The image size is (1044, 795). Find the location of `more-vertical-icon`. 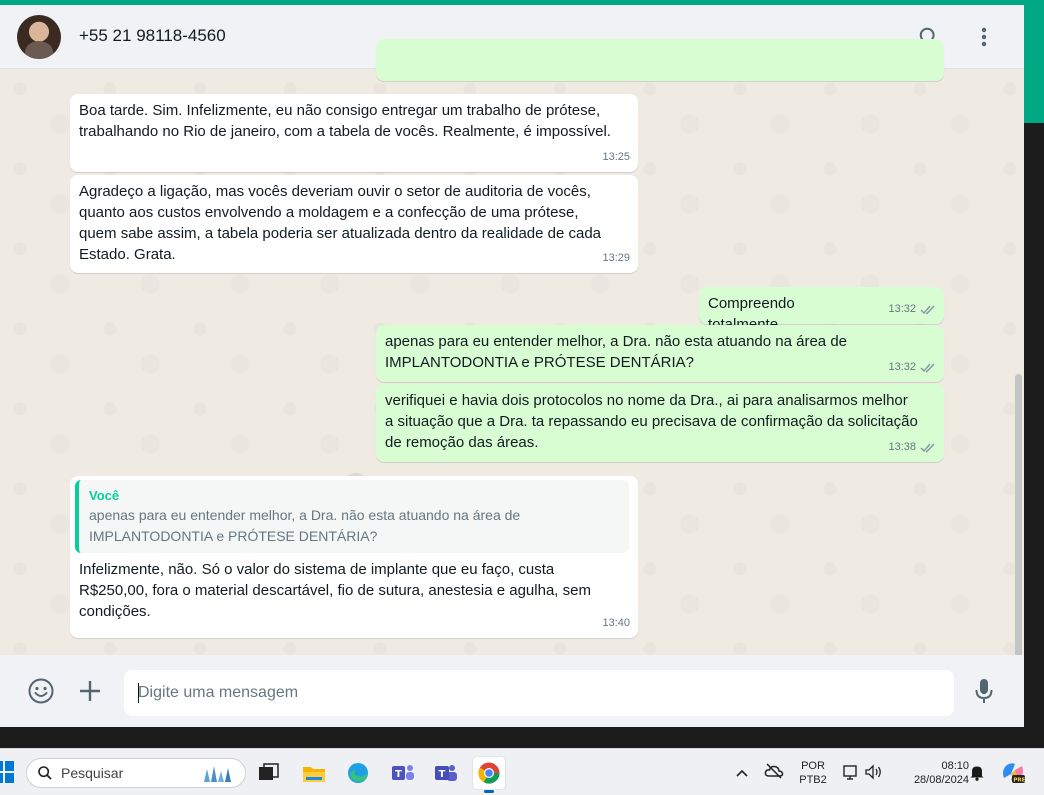

more-vertical-icon is located at coordinates (984, 37).